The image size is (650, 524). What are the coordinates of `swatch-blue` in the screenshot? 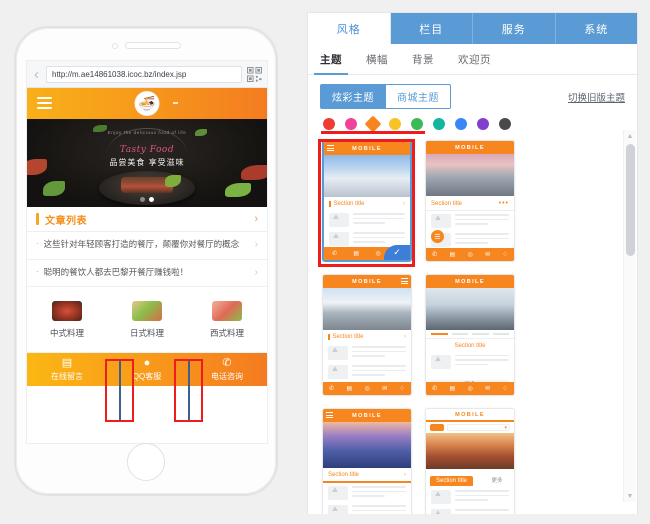 It's located at (461, 124).